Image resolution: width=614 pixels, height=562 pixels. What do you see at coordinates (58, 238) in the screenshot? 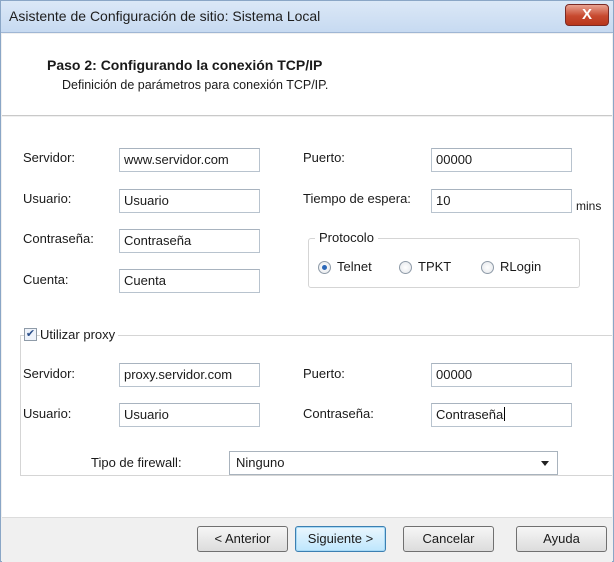
I see `password-label: Contraseña:` at bounding box center [58, 238].